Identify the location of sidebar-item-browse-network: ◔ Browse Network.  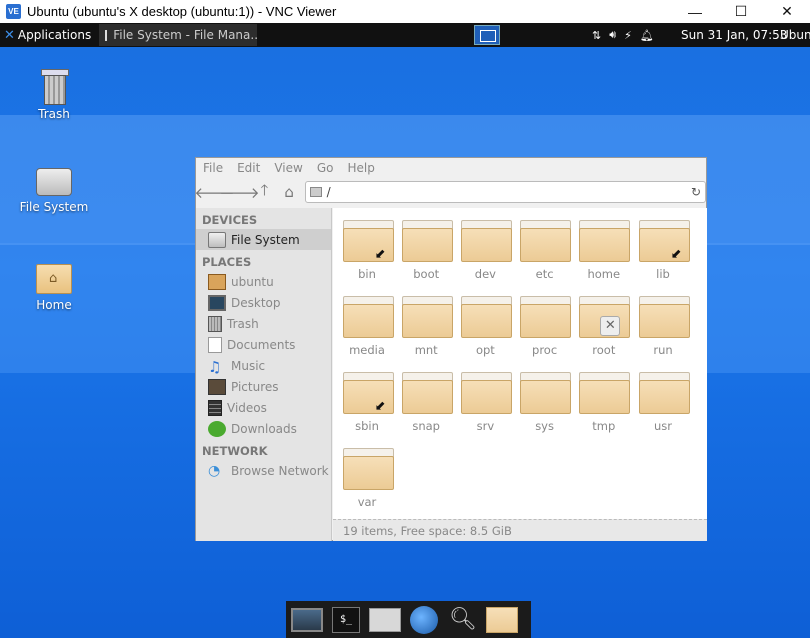
(263, 470).